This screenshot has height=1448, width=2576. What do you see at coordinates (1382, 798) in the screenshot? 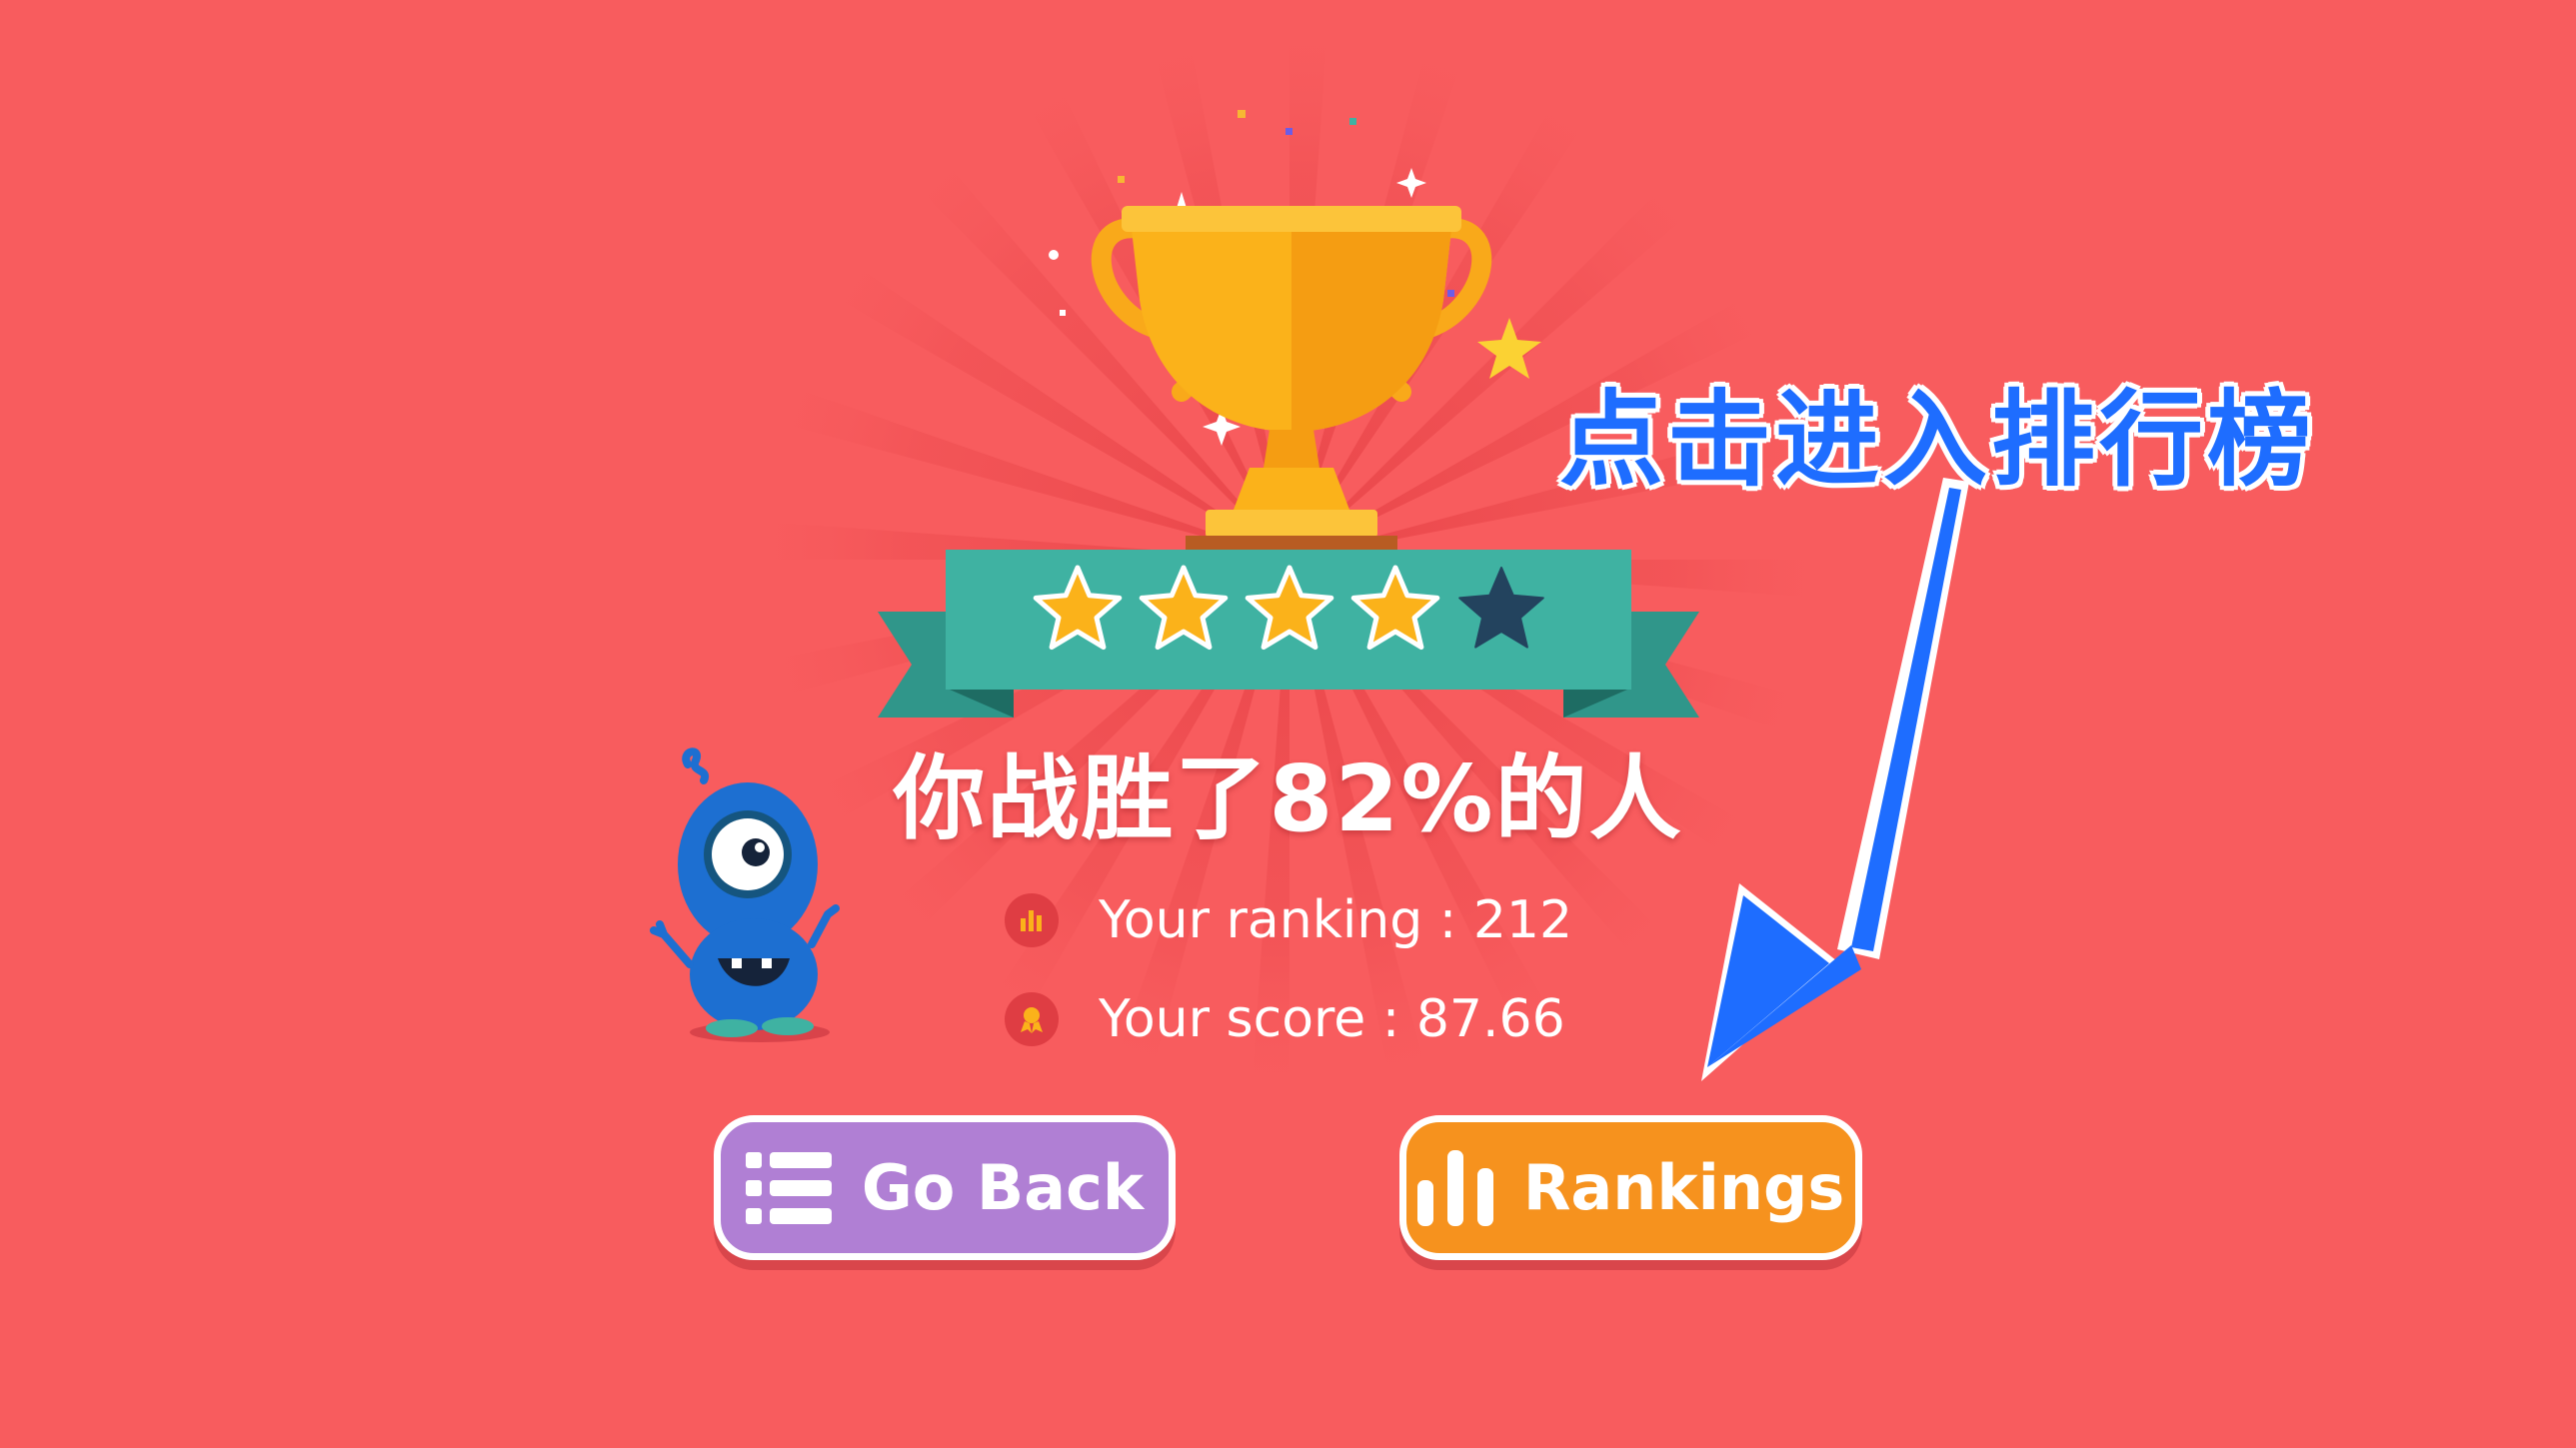
I see `result-percent: 82%` at bounding box center [1382, 798].